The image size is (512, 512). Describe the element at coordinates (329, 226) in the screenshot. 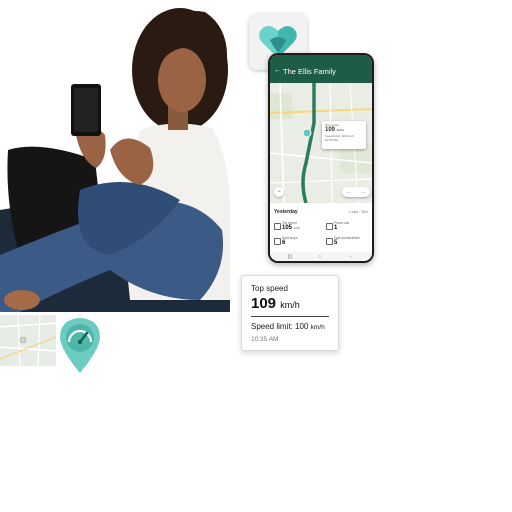

I see `phone-icon` at that location.